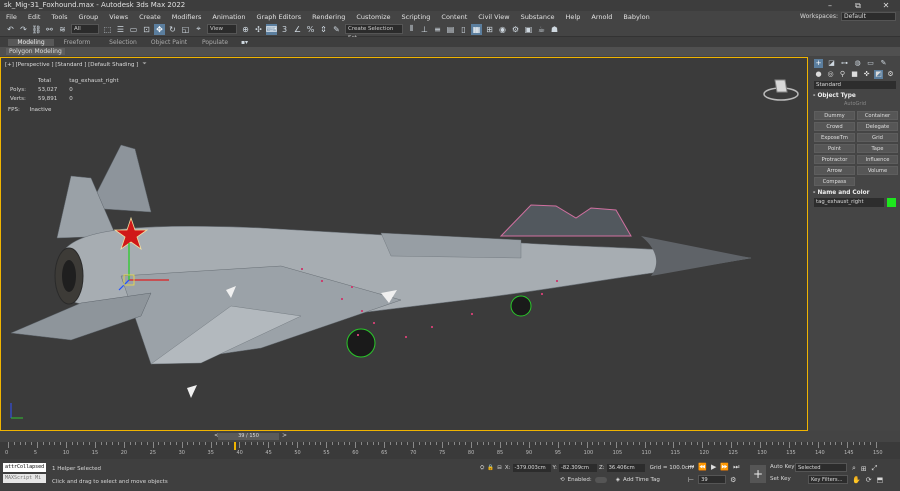  Describe the element at coordinates (856, 480) in the screenshot. I see `pan-icon: ✋` at that location.